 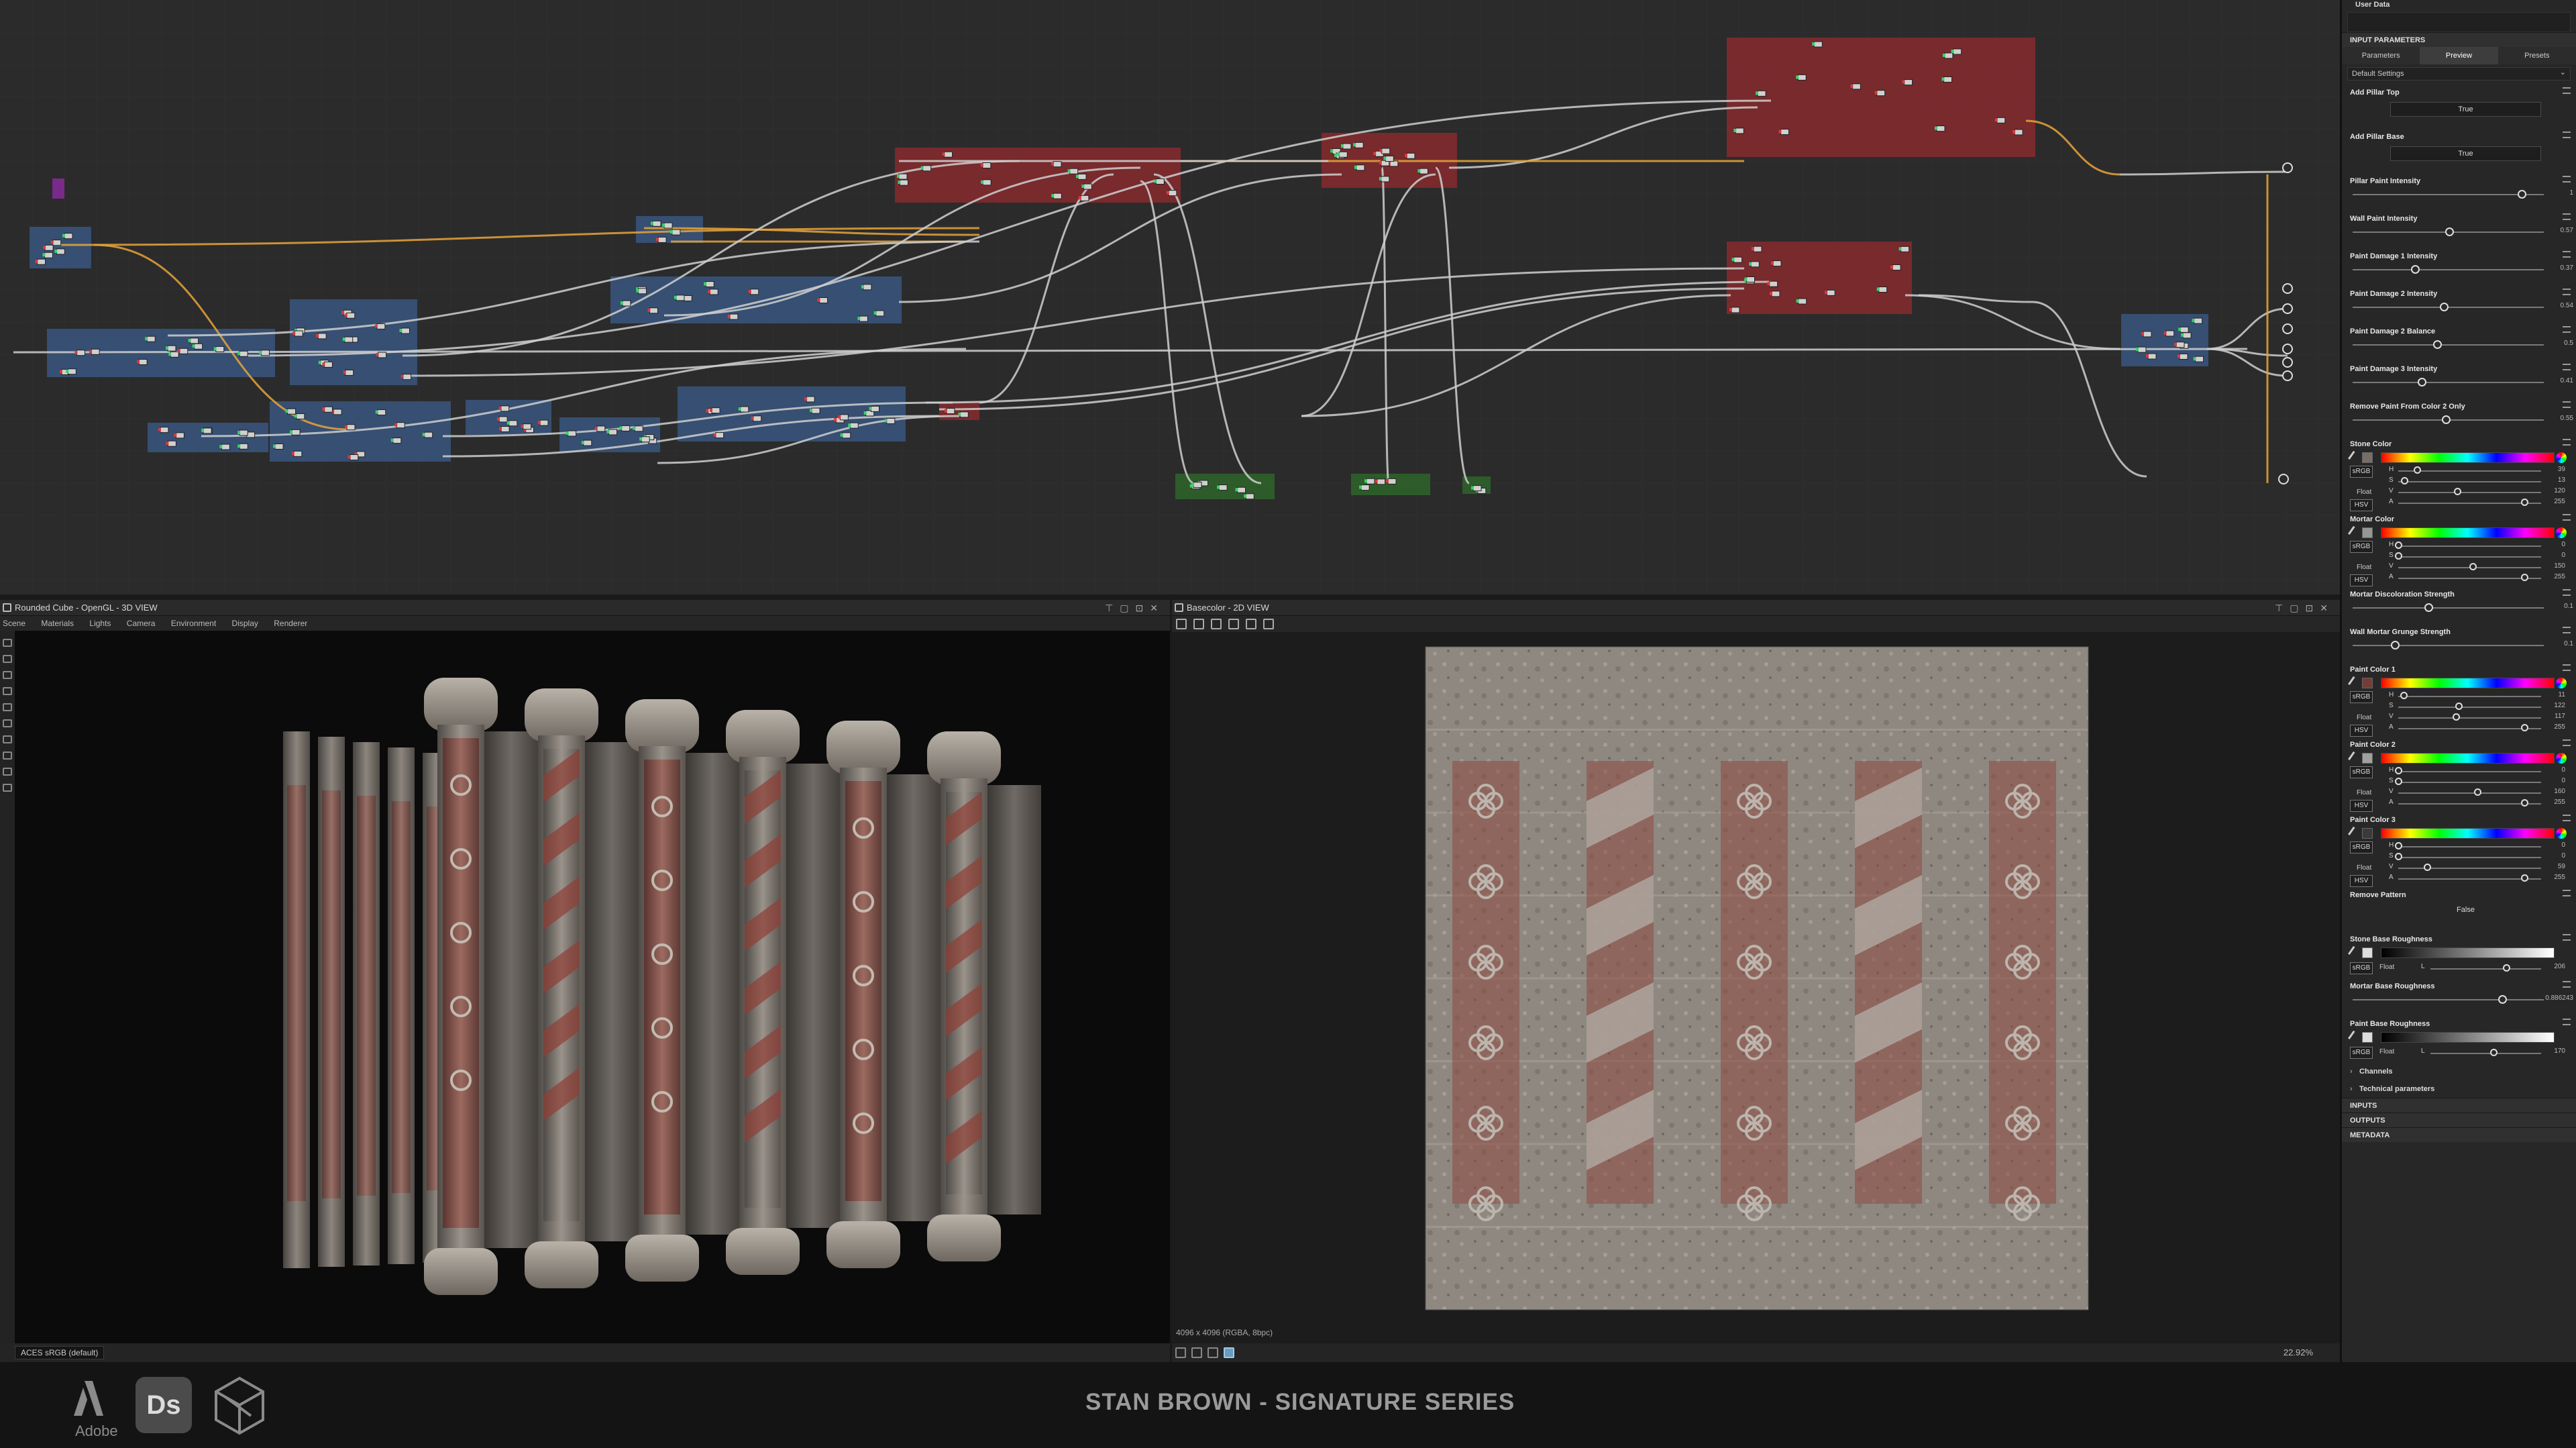 What do you see at coordinates (2459, 1071) in the screenshot?
I see `group-channels: Channels` at bounding box center [2459, 1071].